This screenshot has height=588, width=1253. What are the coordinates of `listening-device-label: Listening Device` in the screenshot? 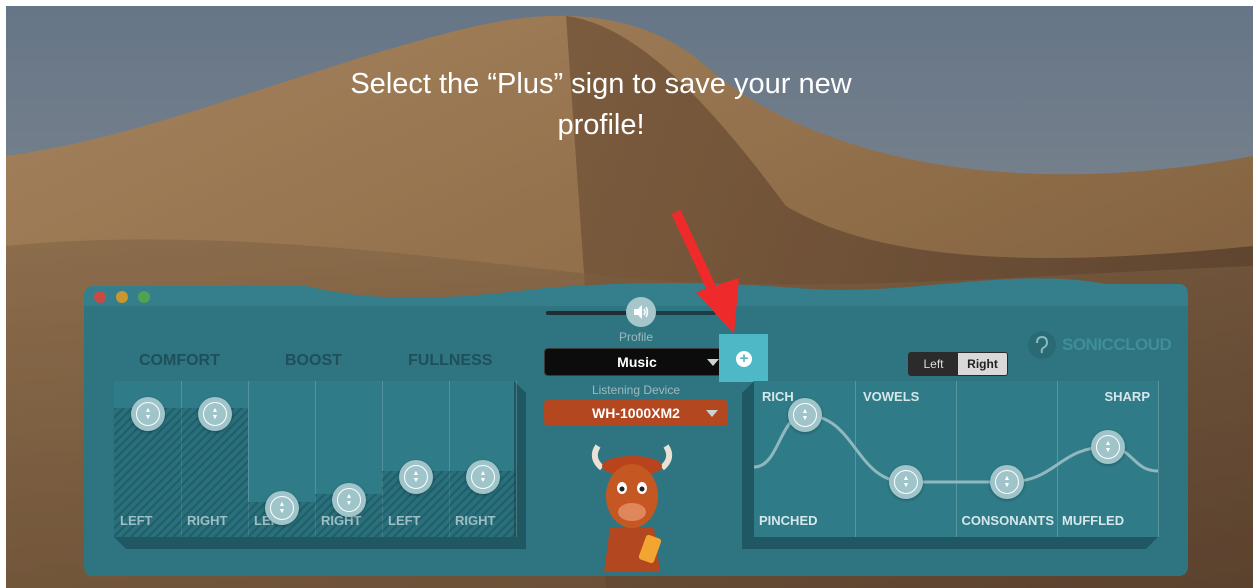 It's located at (636, 390).